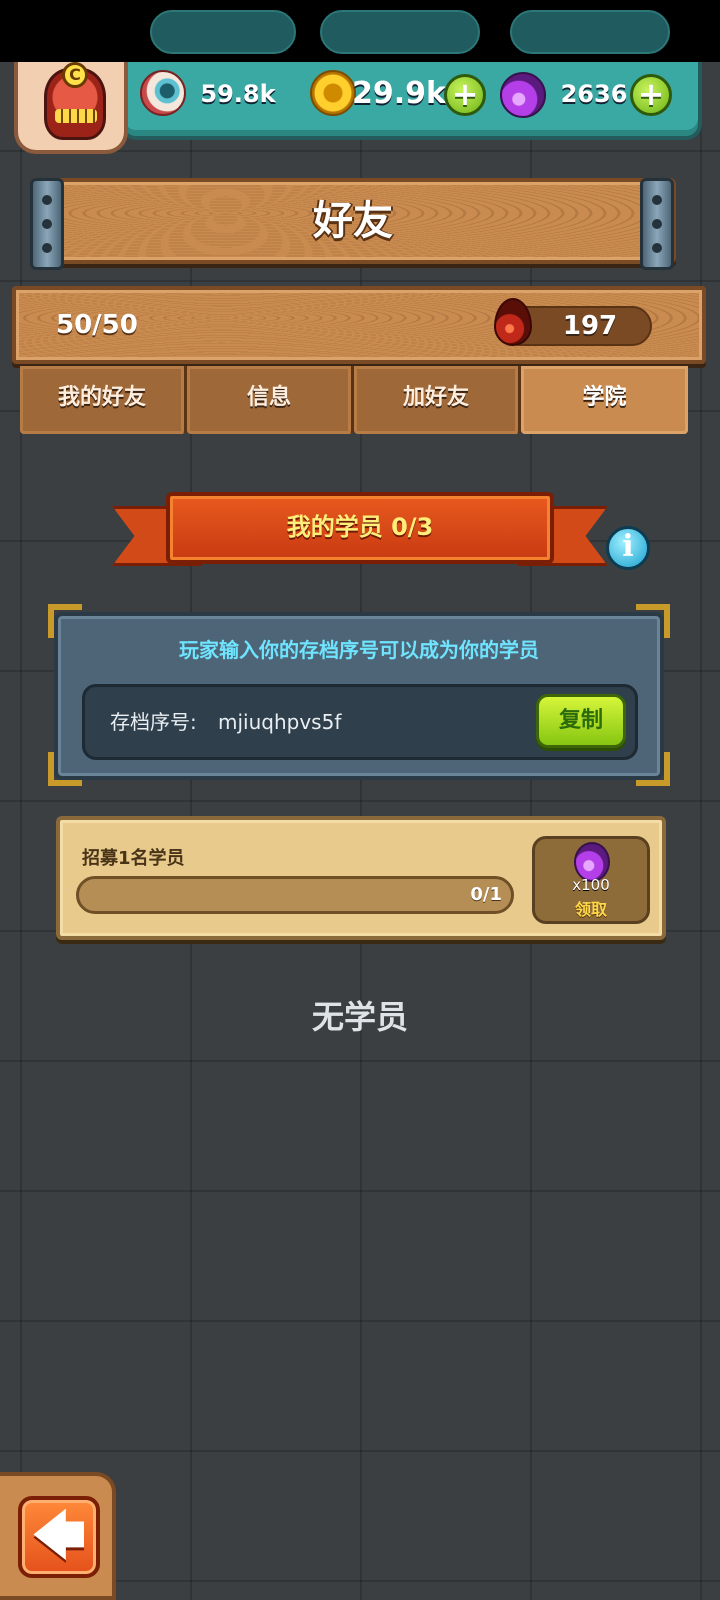 Image resolution: width=720 pixels, height=1600 pixels. What do you see at coordinates (651, 95) in the screenshot?
I see `add-potions-button: +` at bounding box center [651, 95].